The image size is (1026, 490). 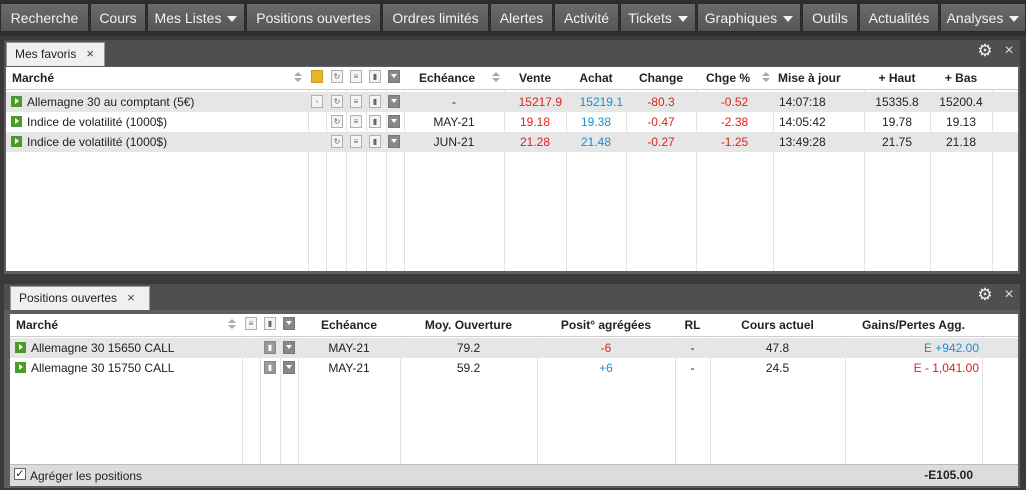 What do you see at coordinates (594, 102) in the screenshot?
I see `buy-price: 15219.1` at bounding box center [594, 102].